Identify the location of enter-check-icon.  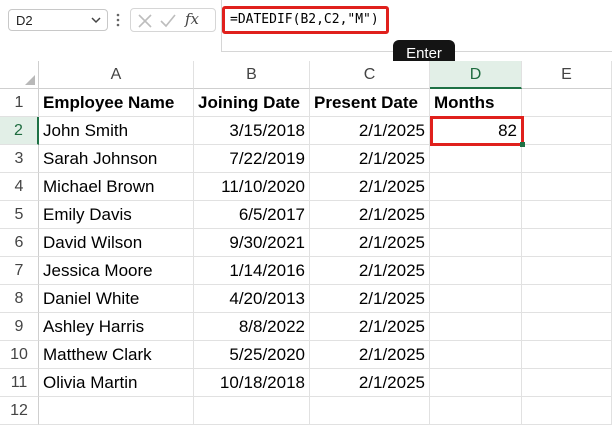
(168, 21).